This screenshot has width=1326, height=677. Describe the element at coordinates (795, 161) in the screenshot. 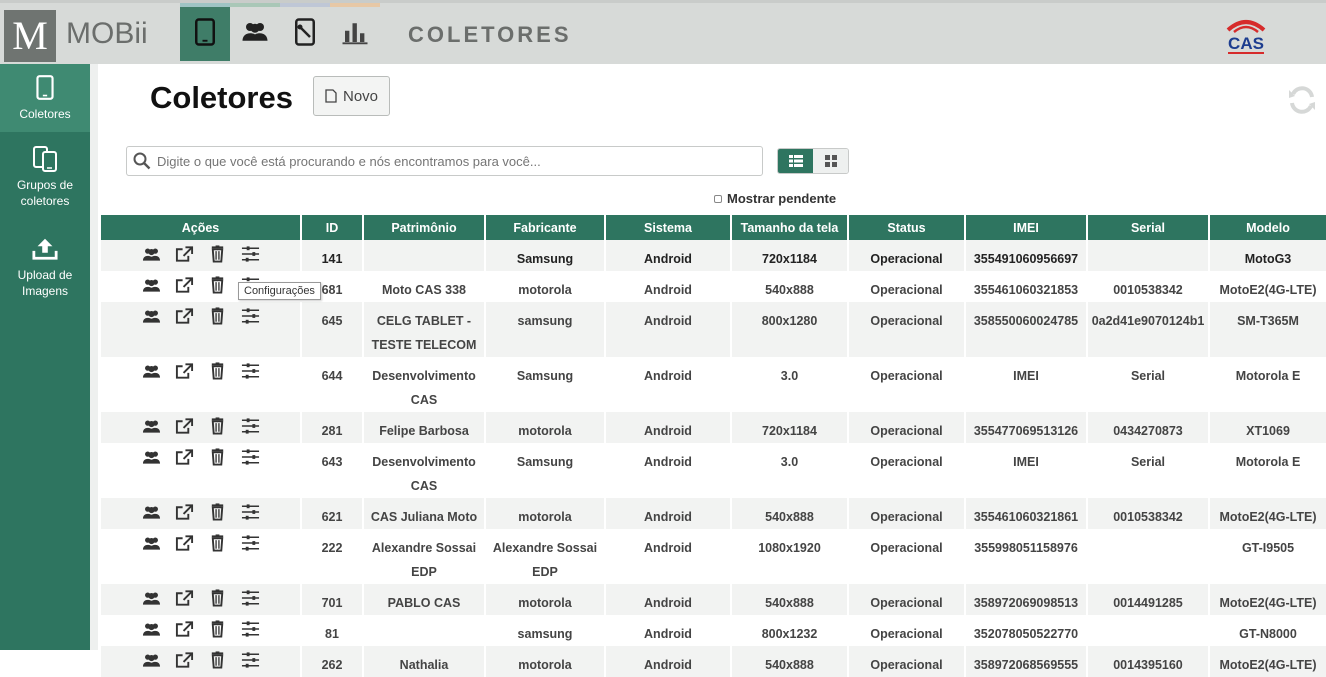

I see `list-view-button` at that location.